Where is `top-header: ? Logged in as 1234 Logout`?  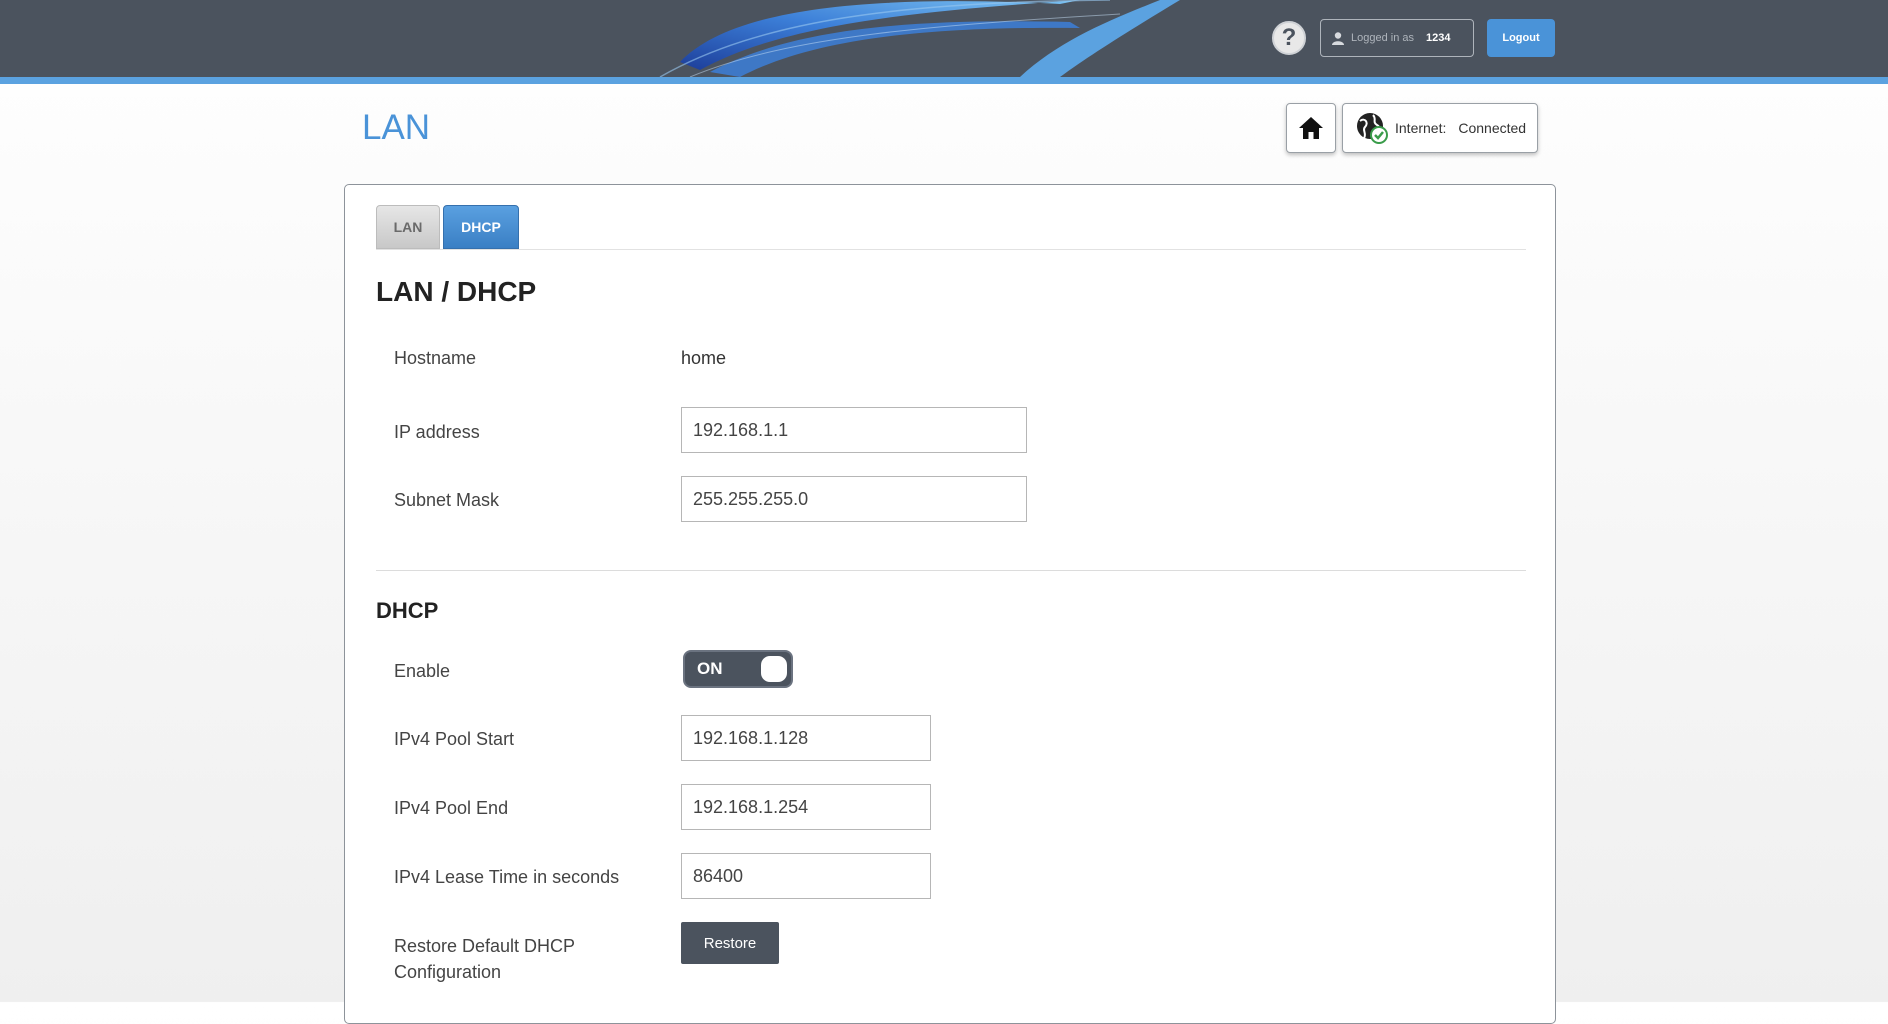
top-header: ? Logged in as 1234 Logout is located at coordinates (944, 38).